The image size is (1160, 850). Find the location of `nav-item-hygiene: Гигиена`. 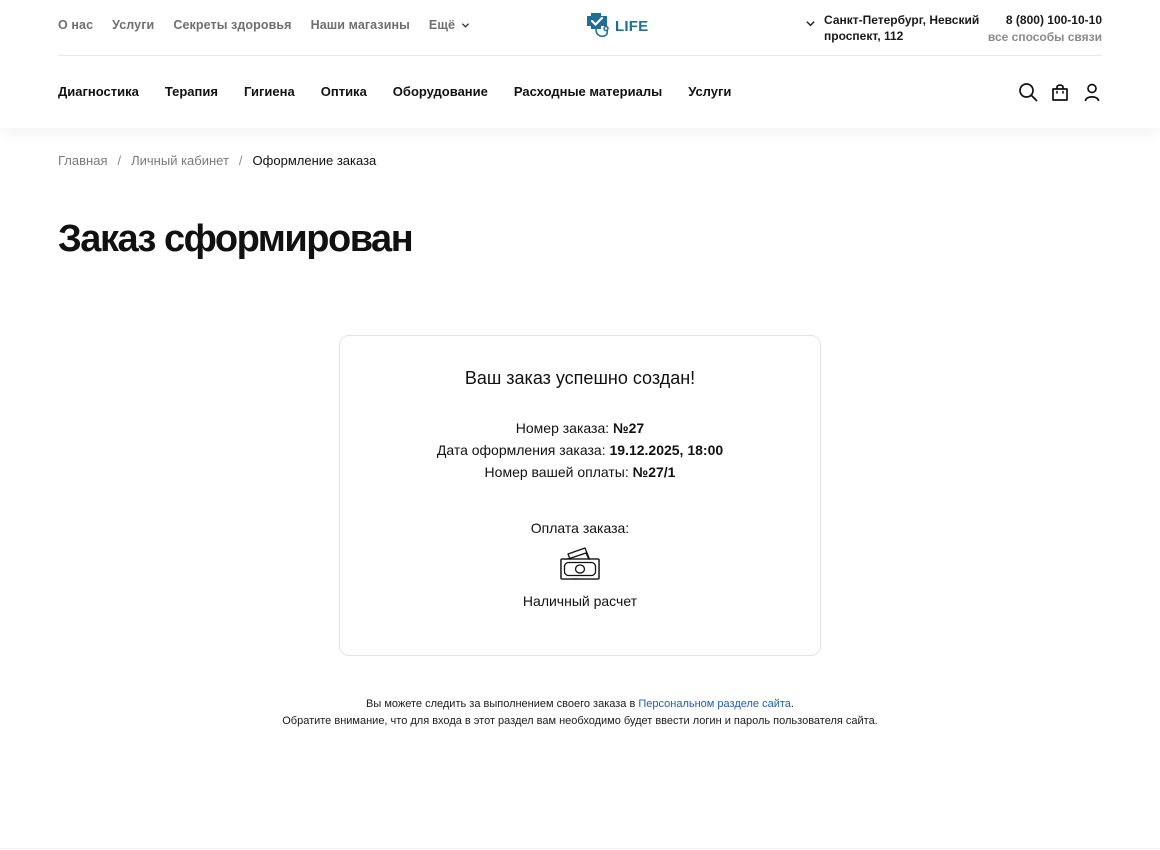

nav-item-hygiene: Гигиена is located at coordinates (269, 91).